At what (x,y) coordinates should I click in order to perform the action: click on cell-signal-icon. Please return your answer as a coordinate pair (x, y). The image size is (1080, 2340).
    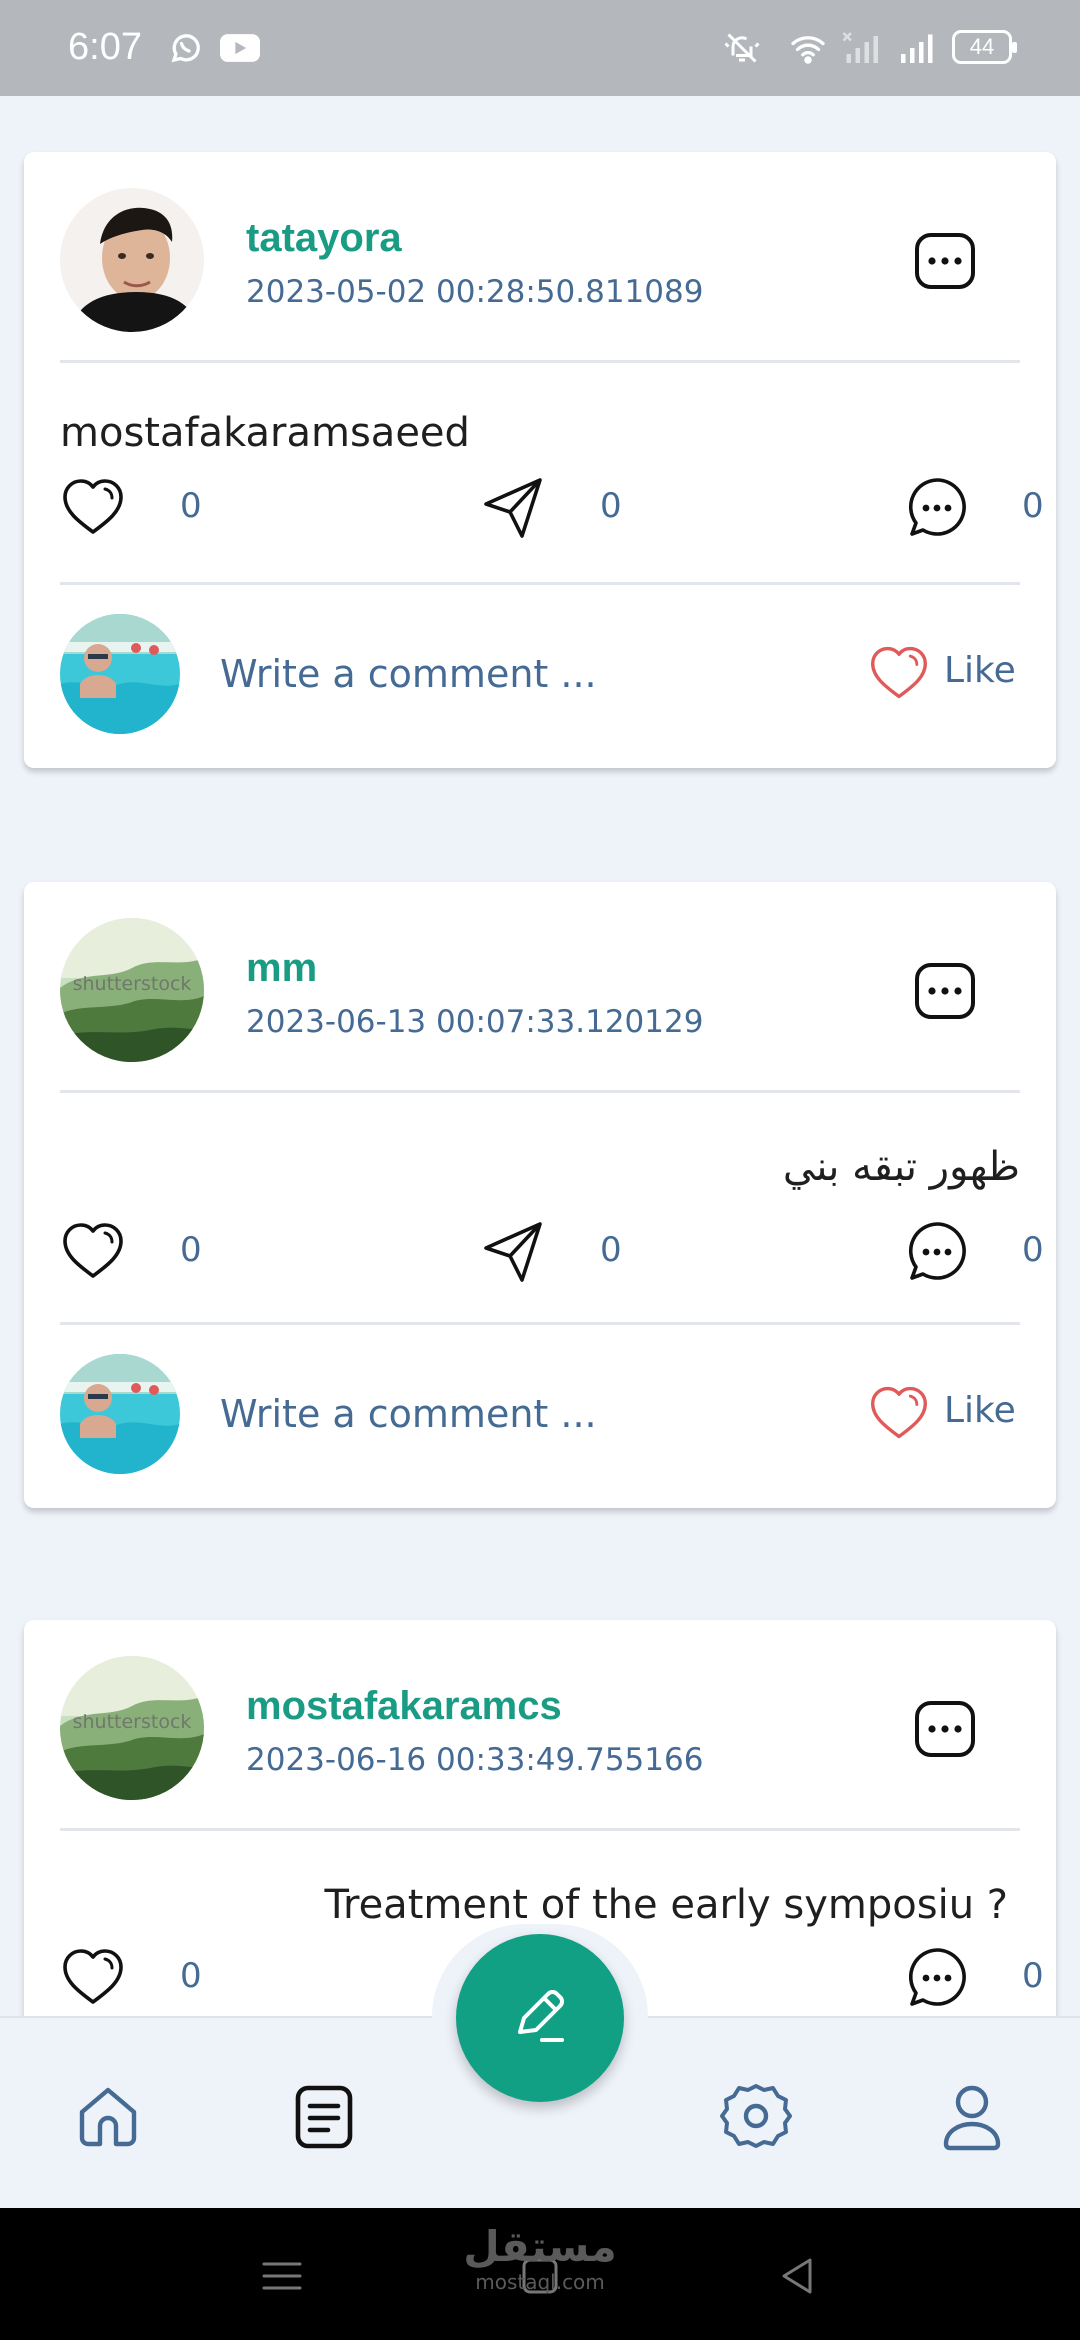
    Looking at the image, I should click on (917, 48).